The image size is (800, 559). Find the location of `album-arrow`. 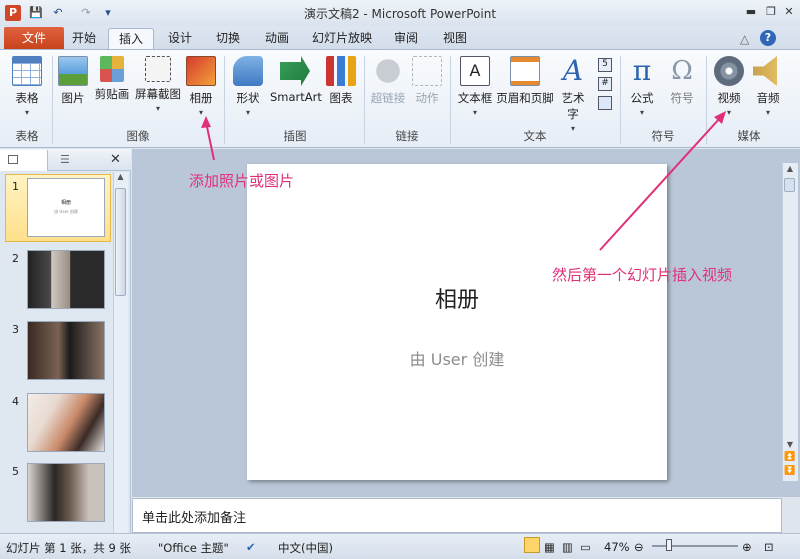

album-arrow is located at coordinates (210, 141).